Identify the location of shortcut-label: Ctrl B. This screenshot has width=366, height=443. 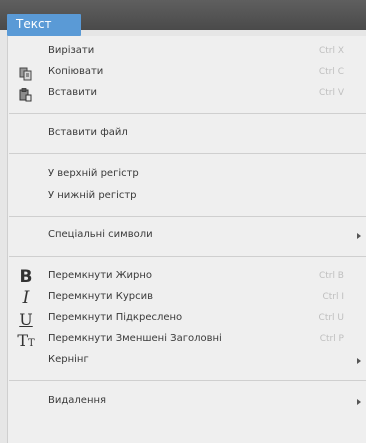
(331, 276).